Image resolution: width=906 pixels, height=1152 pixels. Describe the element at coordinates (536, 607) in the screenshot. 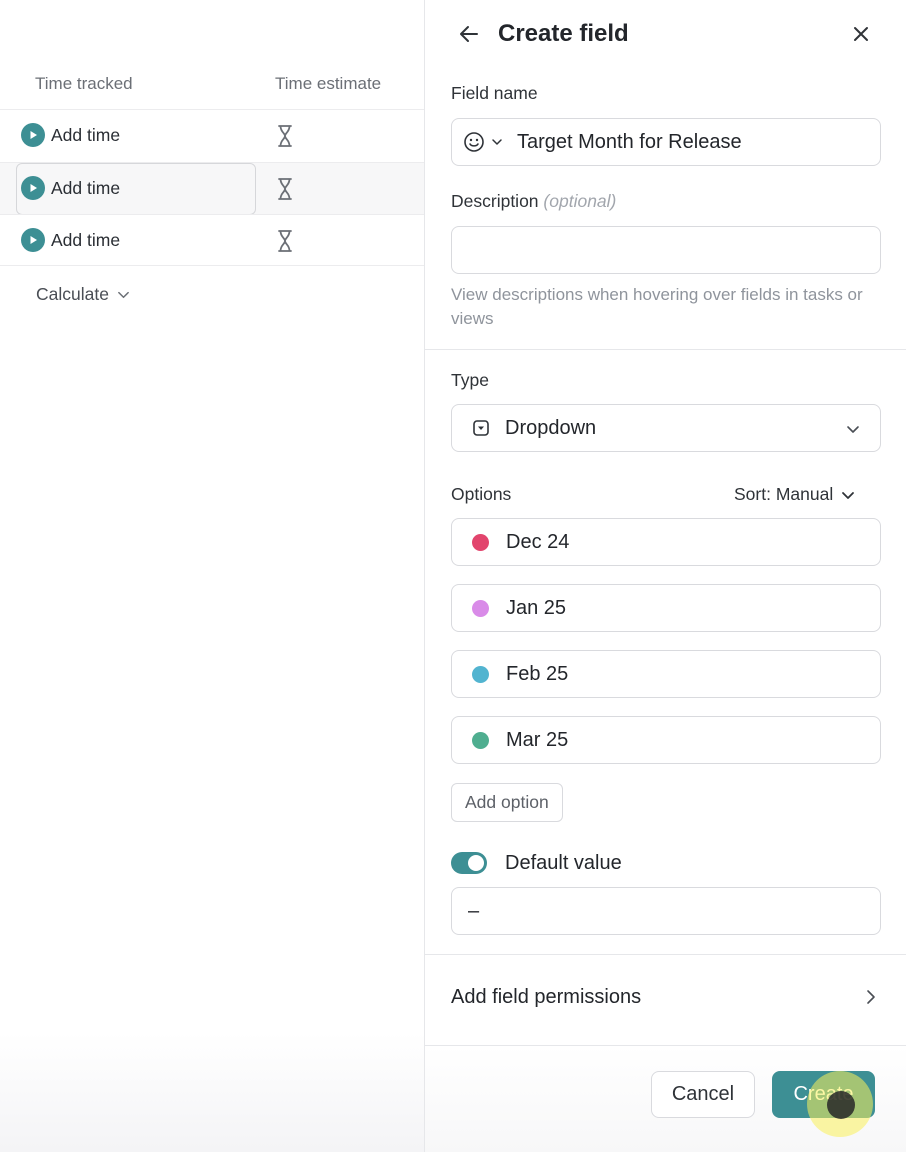

I see `option-label: Jan 25` at that location.